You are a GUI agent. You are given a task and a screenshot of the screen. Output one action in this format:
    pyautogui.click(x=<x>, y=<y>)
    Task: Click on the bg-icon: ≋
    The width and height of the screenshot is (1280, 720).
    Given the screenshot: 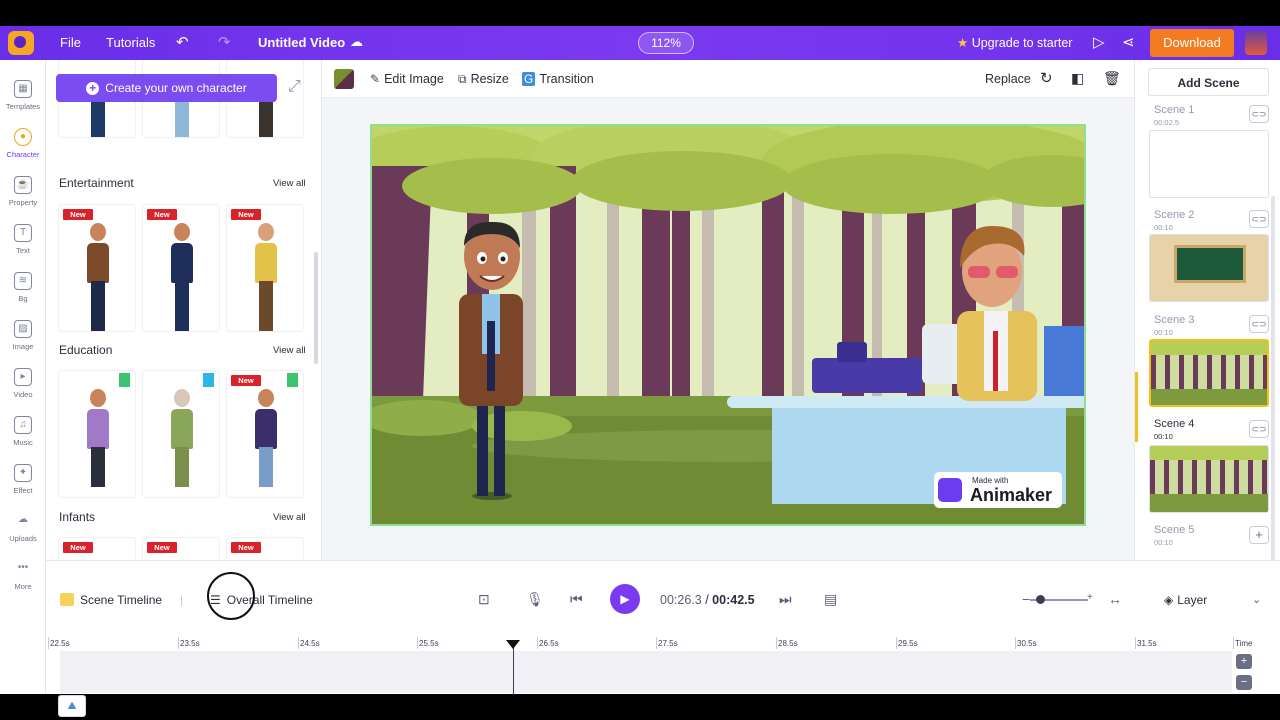 What is the action you would take?
    pyautogui.click(x=23, y=281)
    